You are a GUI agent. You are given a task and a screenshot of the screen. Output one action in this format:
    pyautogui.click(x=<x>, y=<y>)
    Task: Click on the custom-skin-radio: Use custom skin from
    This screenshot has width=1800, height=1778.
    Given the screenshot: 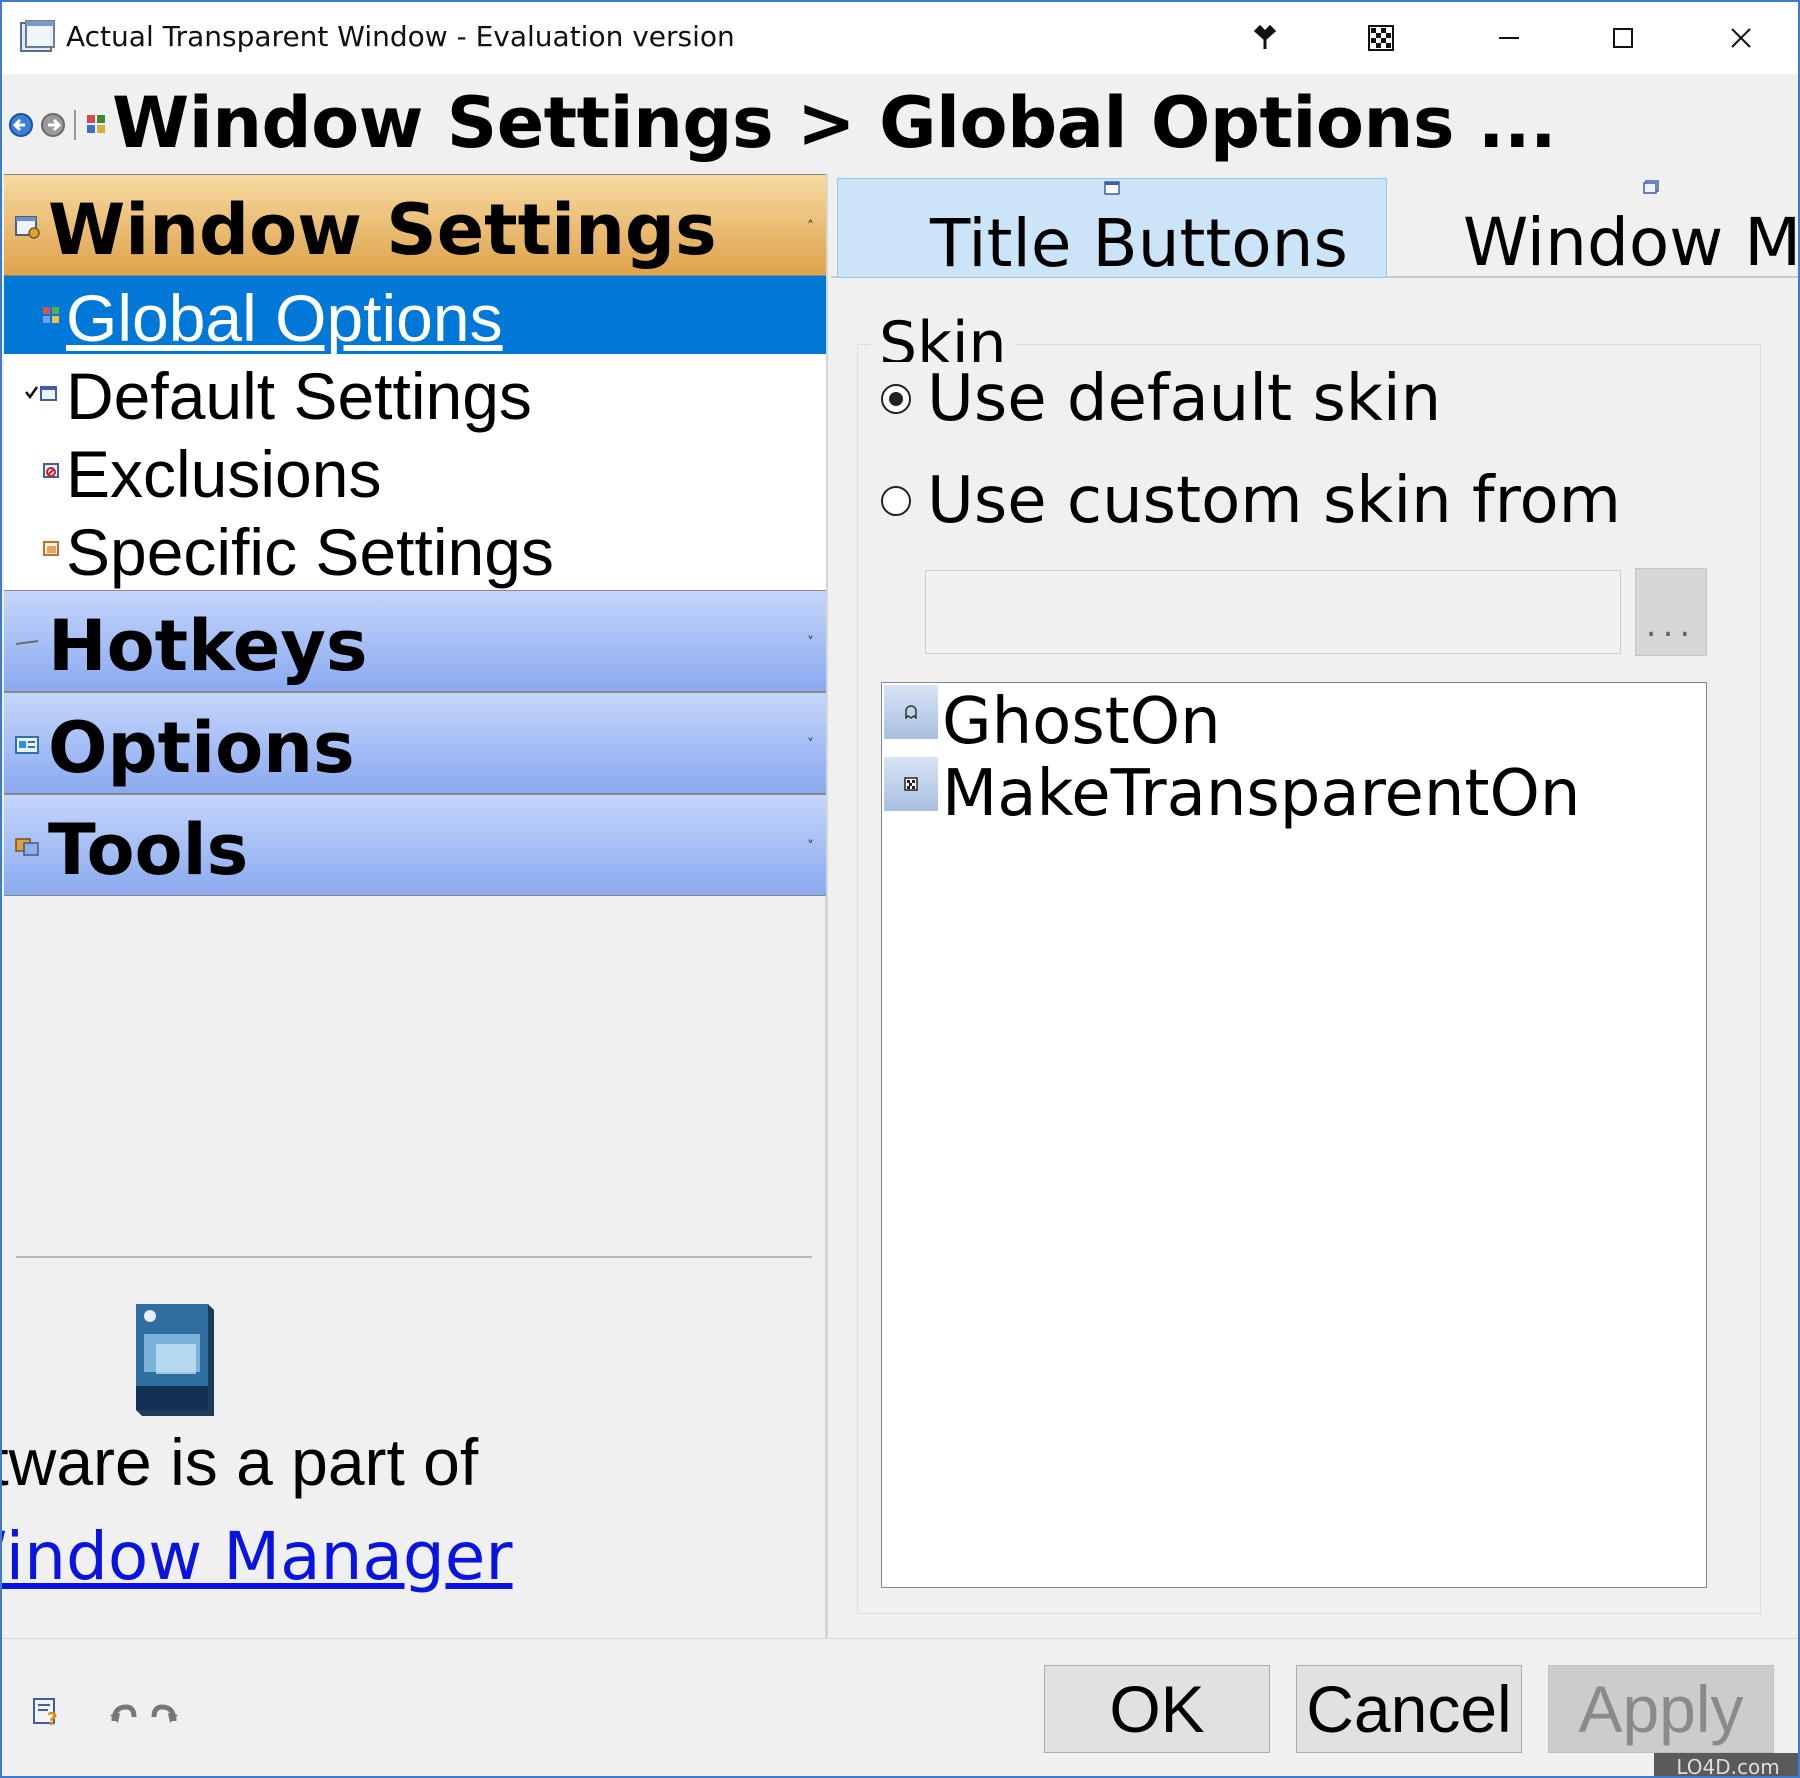 What is the action you would take?
    pyautogui.click(x=1251, y=501)
    